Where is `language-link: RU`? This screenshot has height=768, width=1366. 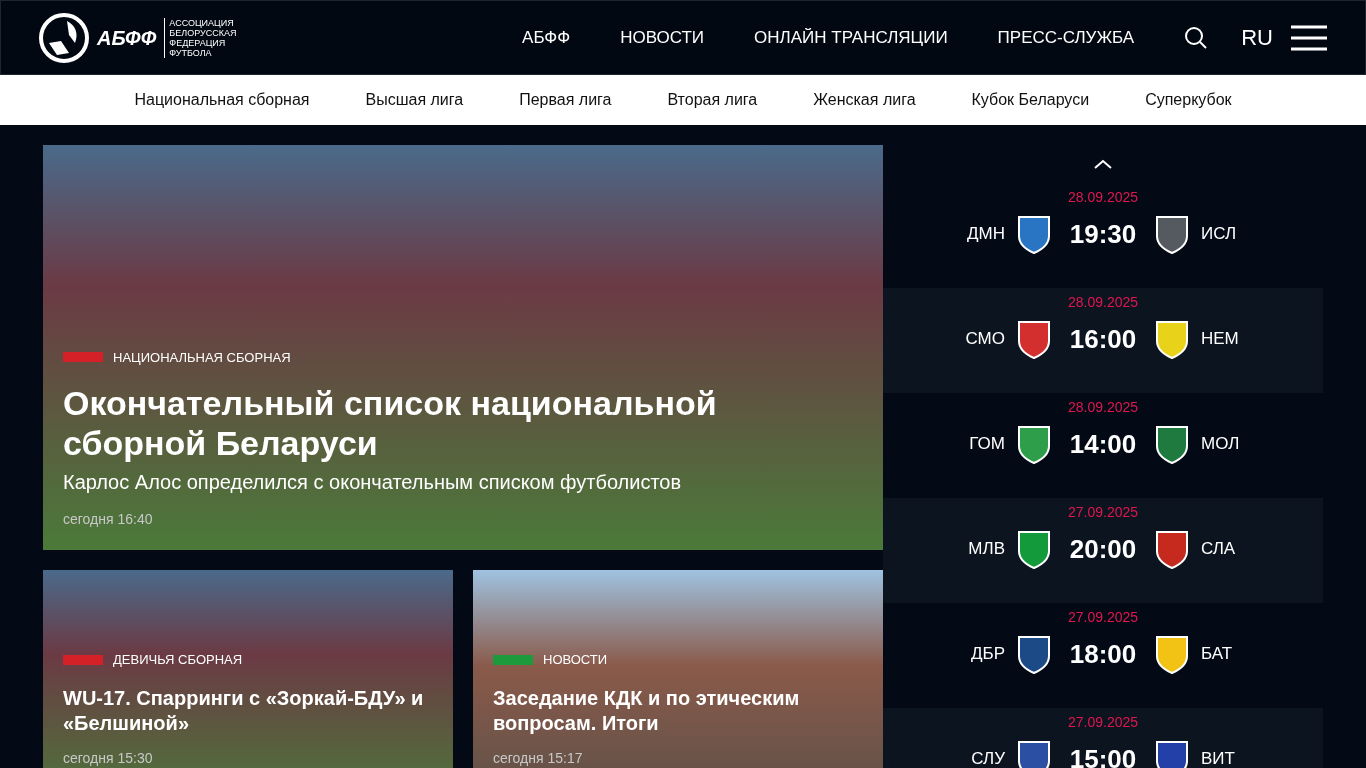
language-link: RU is located at coordinates (1257, 37).